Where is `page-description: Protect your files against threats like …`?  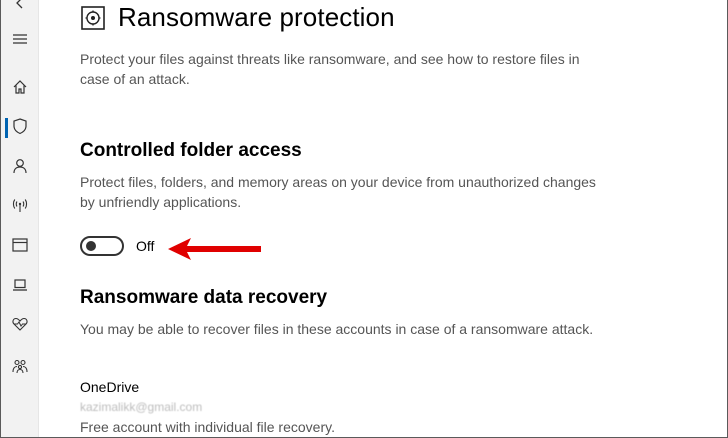 page-description: Protect your files against threats like … is located at coordinates (330, 69).